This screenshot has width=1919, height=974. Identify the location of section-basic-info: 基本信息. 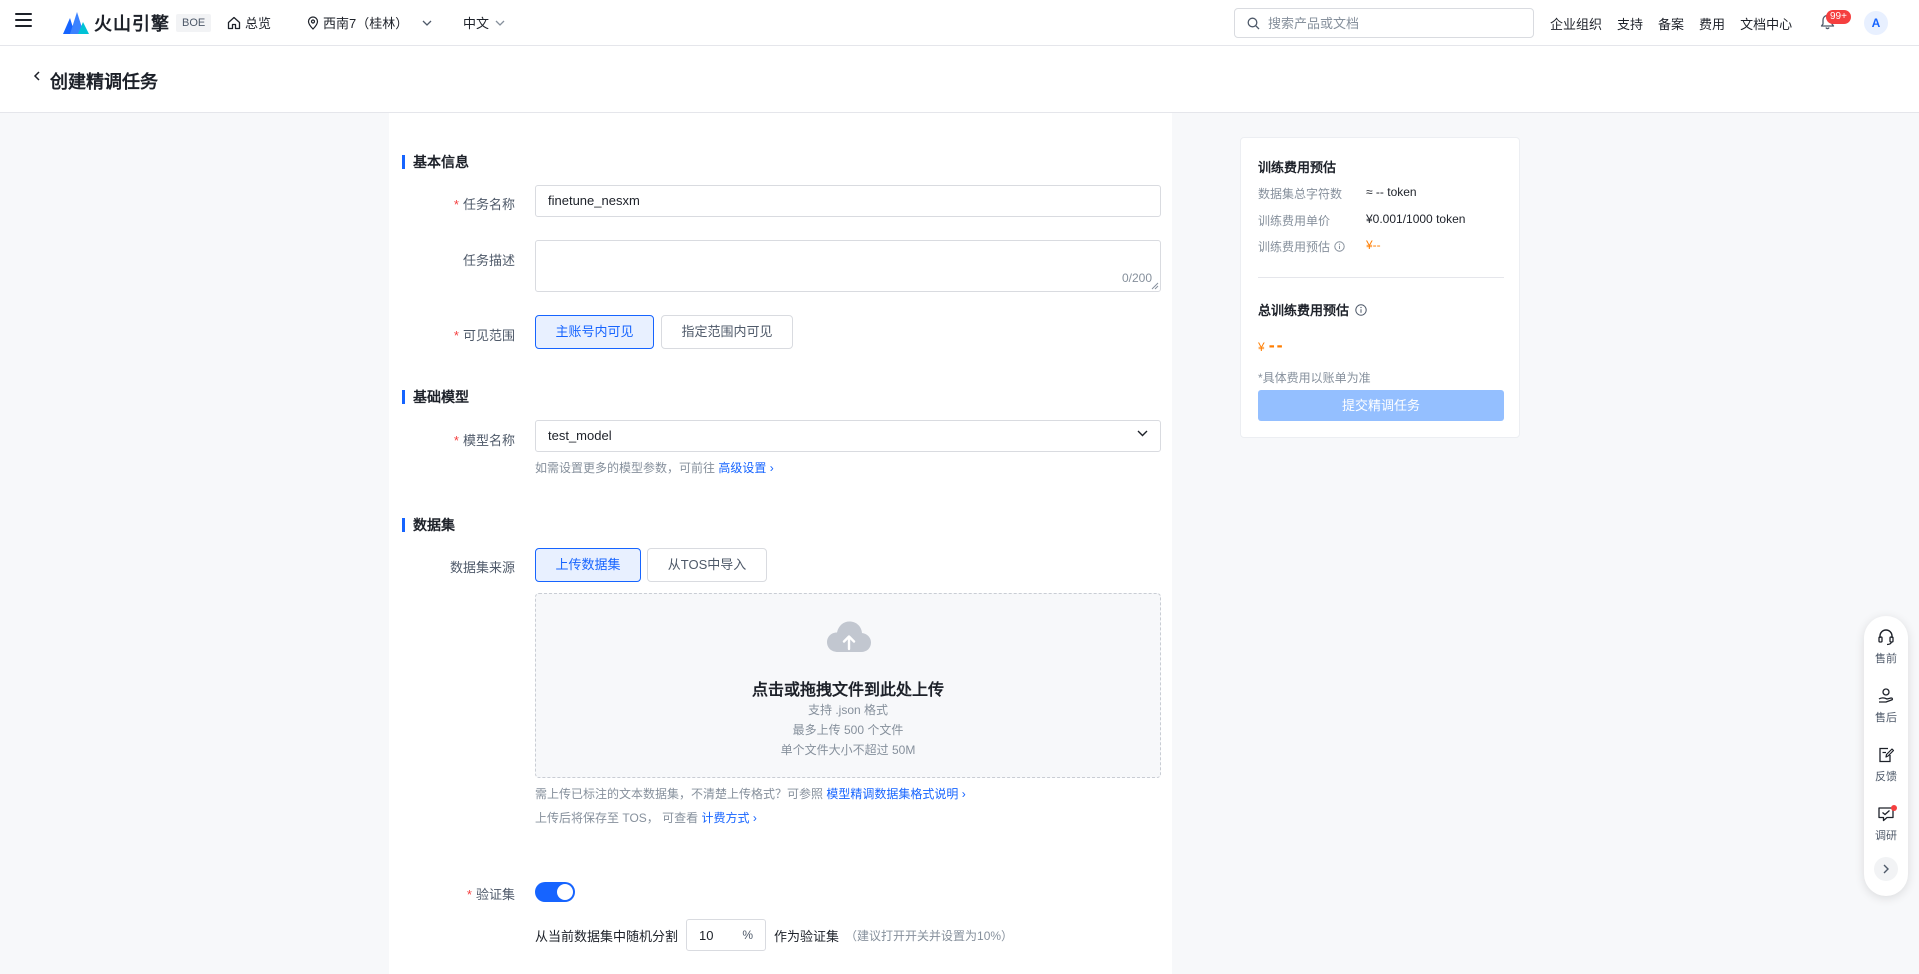
(435, 162).